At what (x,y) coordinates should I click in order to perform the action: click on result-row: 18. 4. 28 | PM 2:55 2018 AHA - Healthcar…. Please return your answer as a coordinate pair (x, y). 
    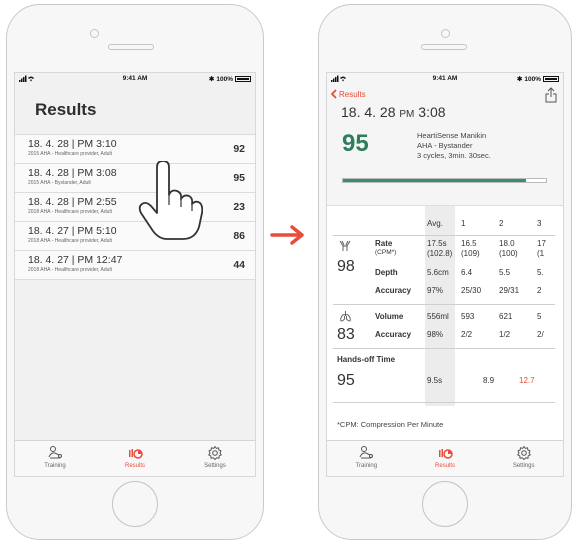
    Looking at the image, I should click on (135, 207).